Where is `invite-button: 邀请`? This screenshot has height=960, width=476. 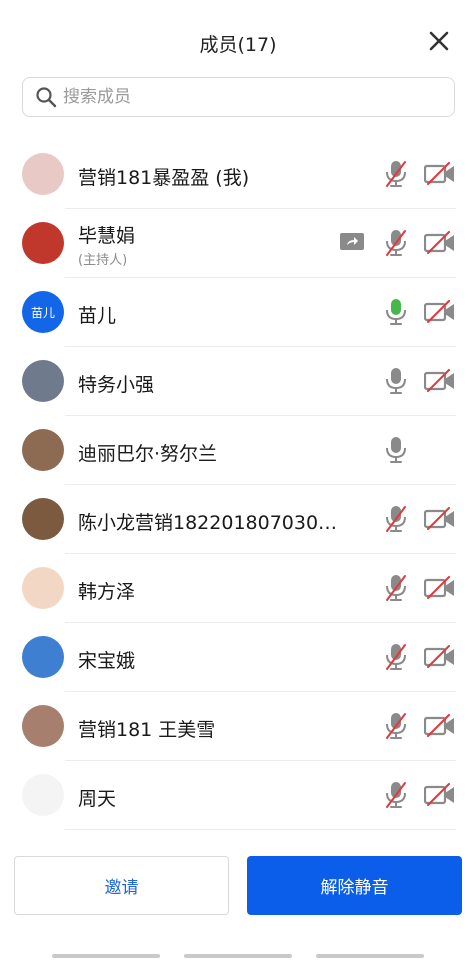 invite-button: 邀请 is located at coordinates (121, 885).